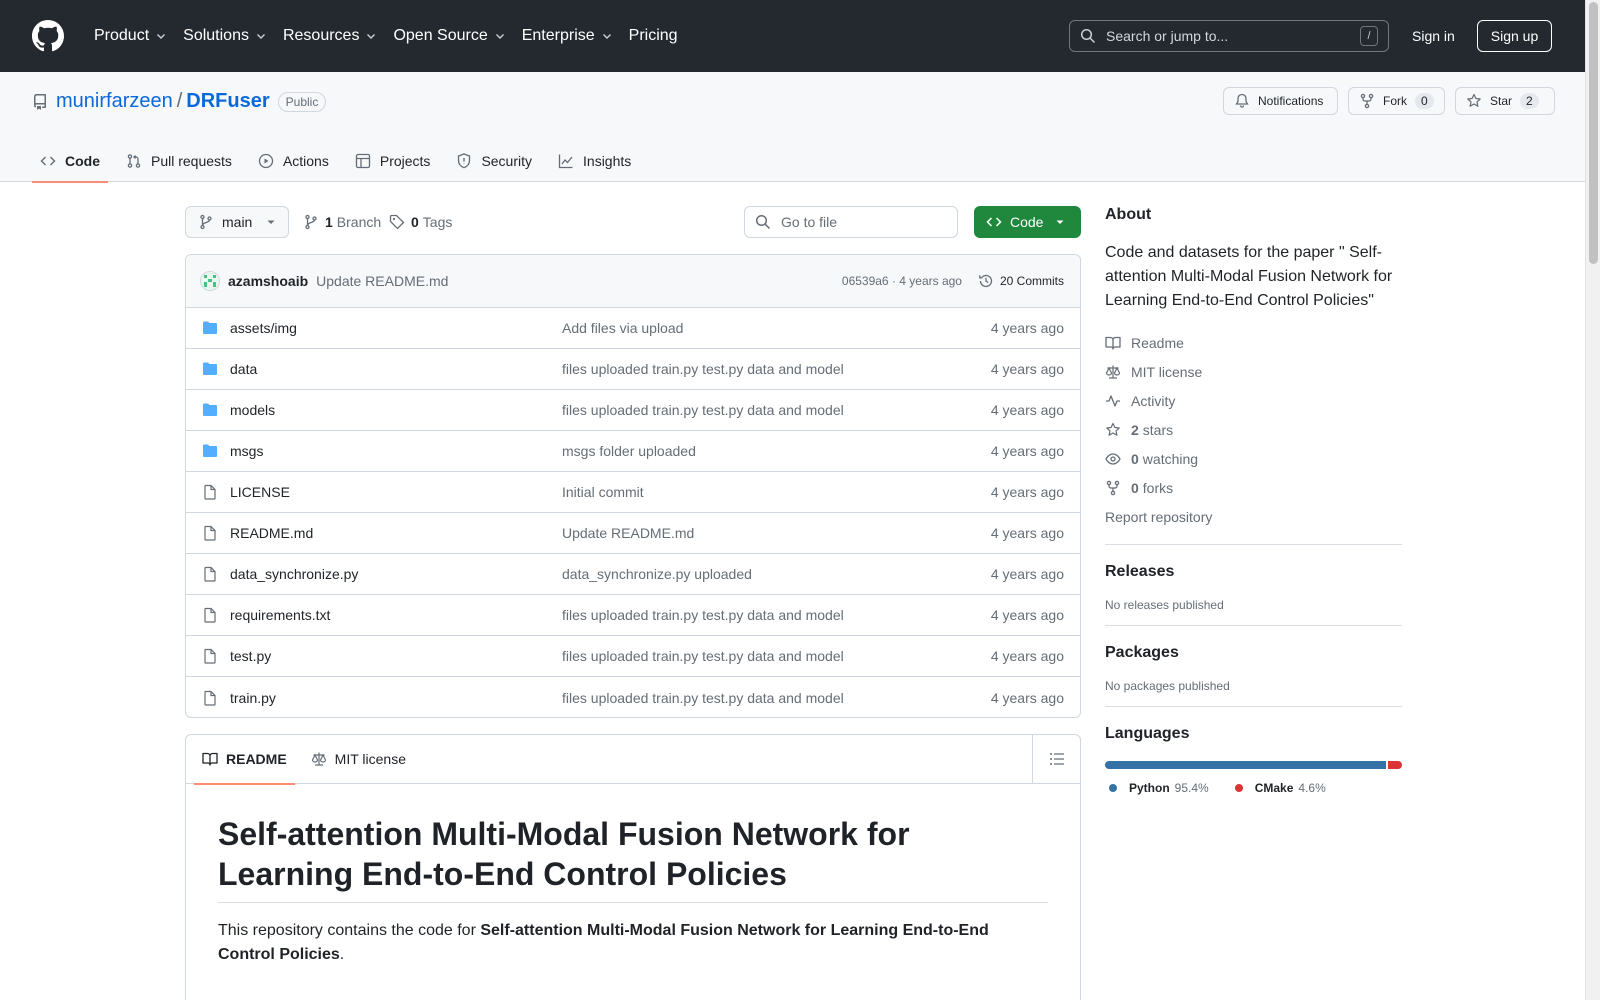 The height and width of the screenshot is (1000, 1600). I want to click on chevron-down-icon, so click(499, 36).